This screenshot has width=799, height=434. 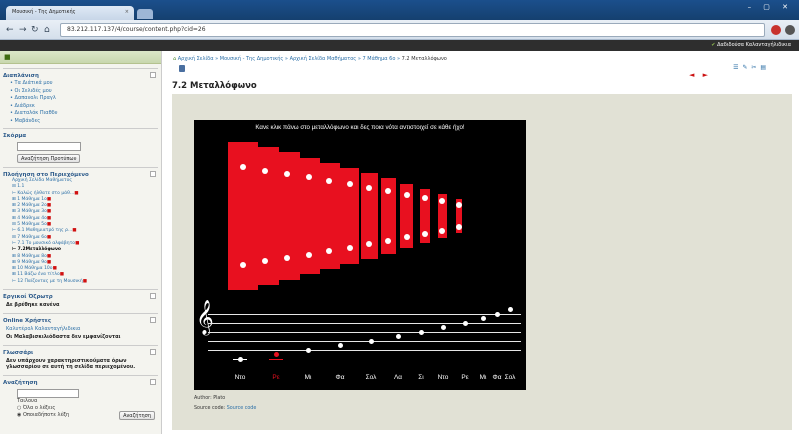 I want to click on arrow-left-icon: ←, so click(x=10, y=30).